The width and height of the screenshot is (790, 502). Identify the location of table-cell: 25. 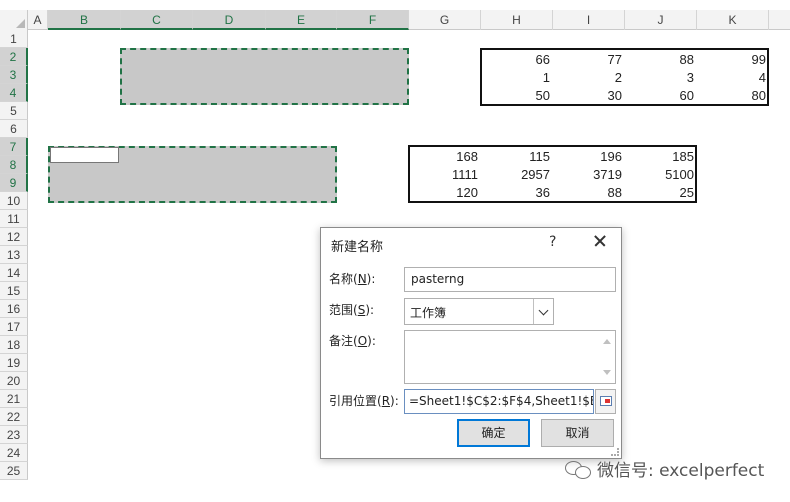
(664, 192).